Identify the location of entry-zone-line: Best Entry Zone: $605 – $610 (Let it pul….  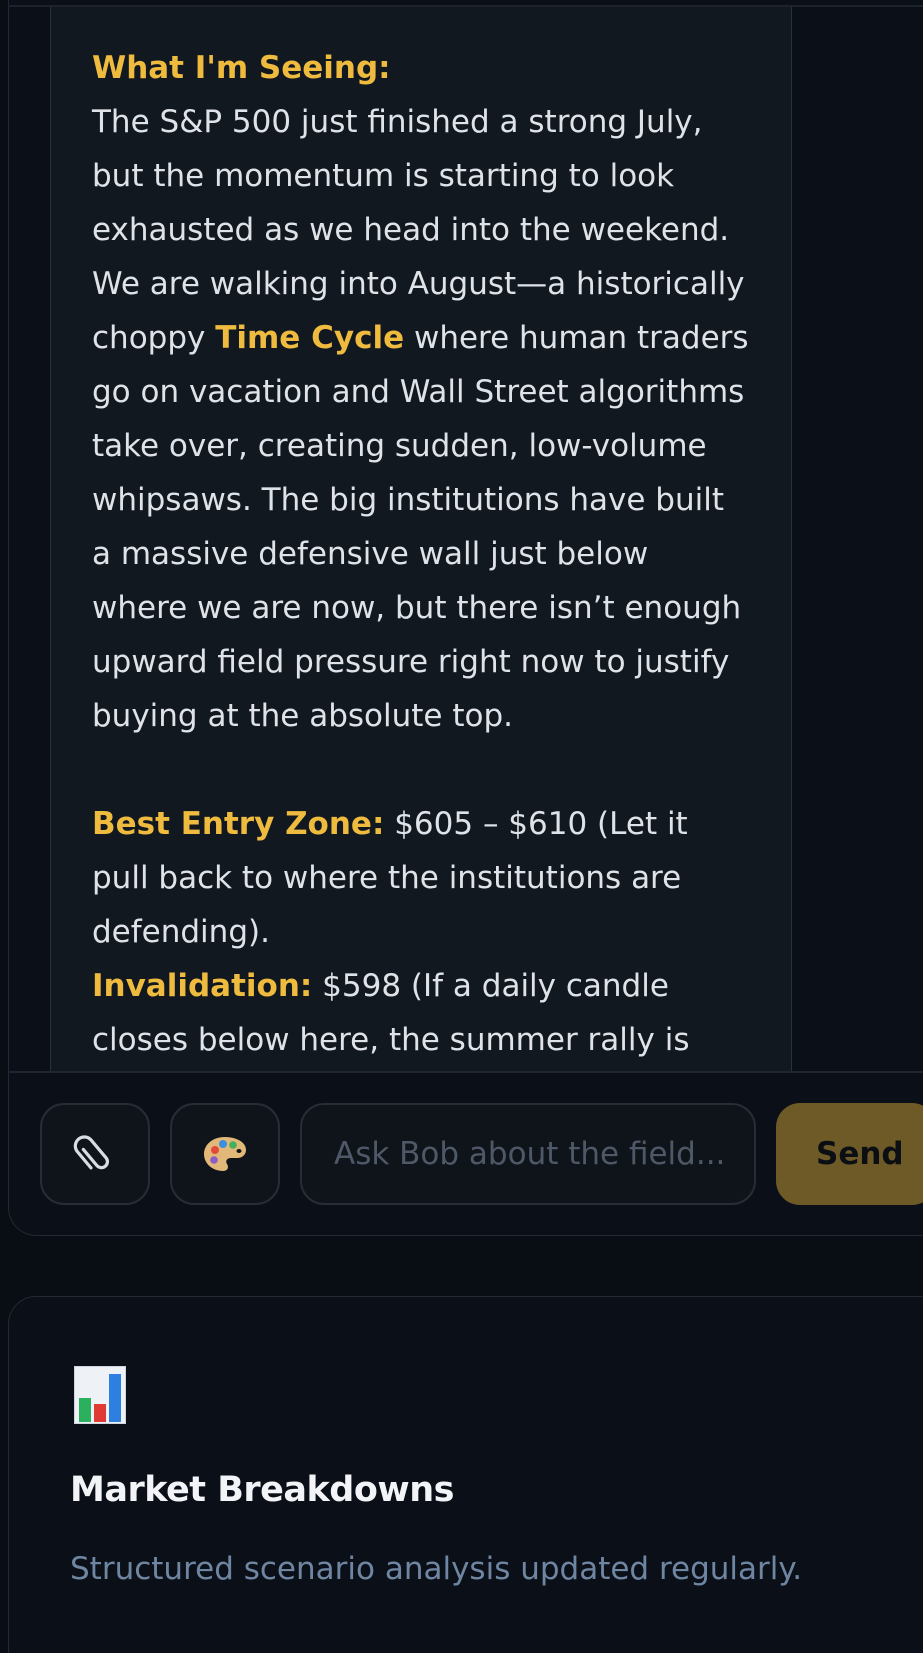
(422, 878).